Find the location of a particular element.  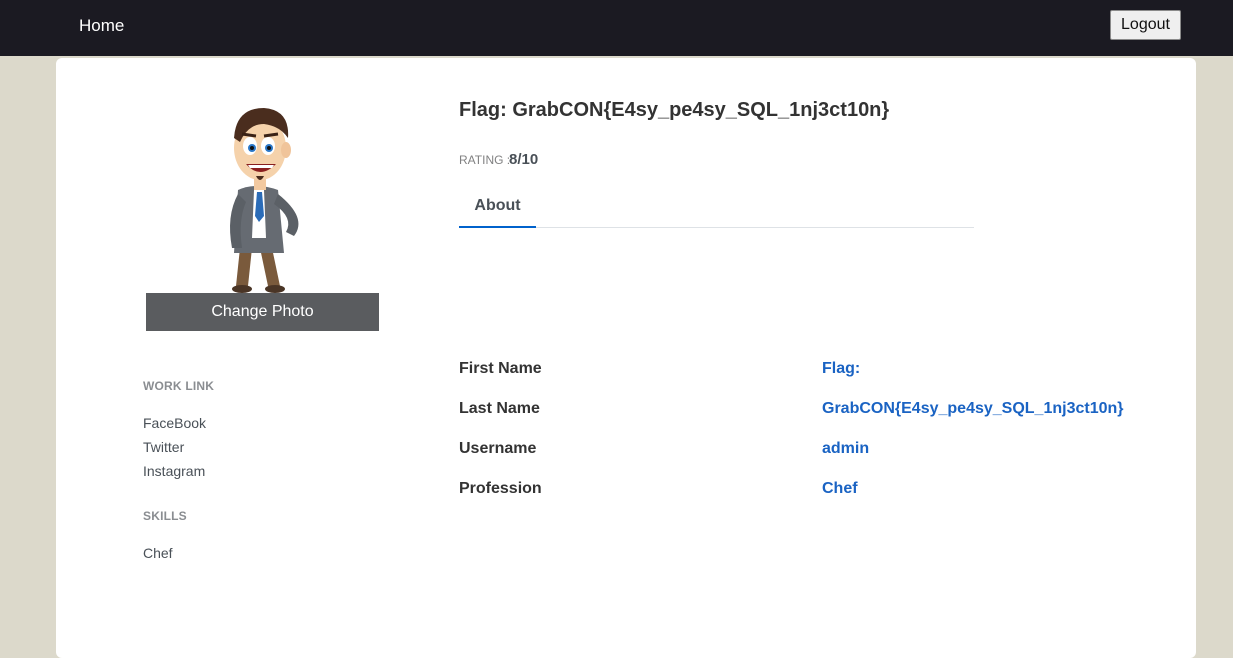

tabs-divider is located at coordinates (716, 227).